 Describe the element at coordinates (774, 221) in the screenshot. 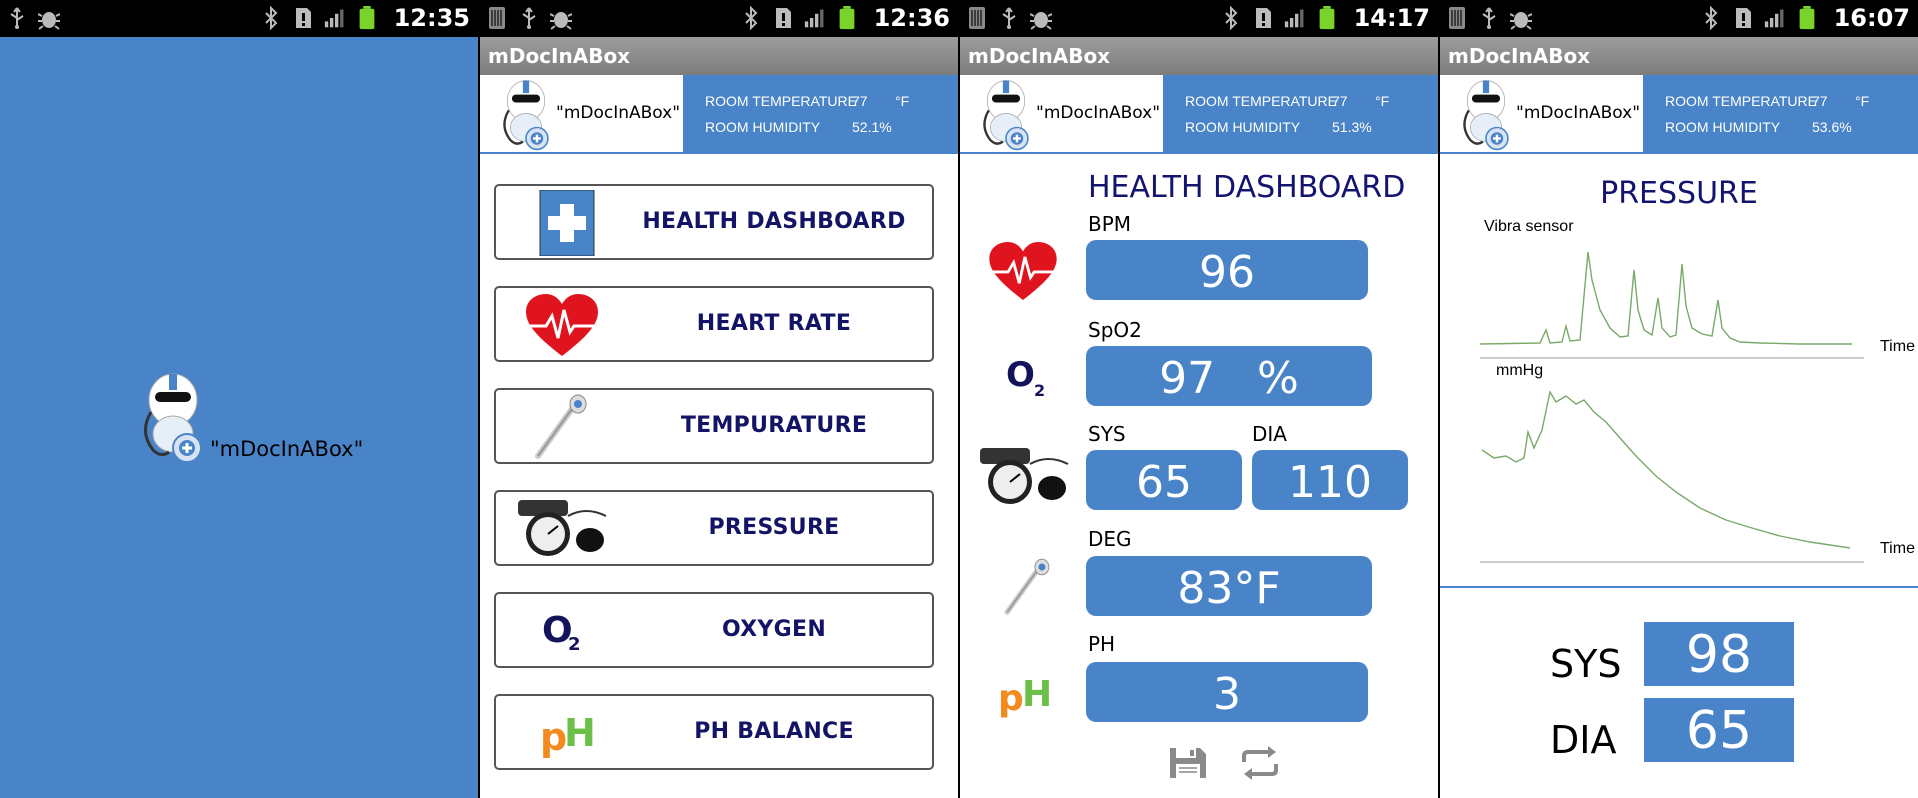

I see `menu-label: HEALTH DASHBOARD` at that location.